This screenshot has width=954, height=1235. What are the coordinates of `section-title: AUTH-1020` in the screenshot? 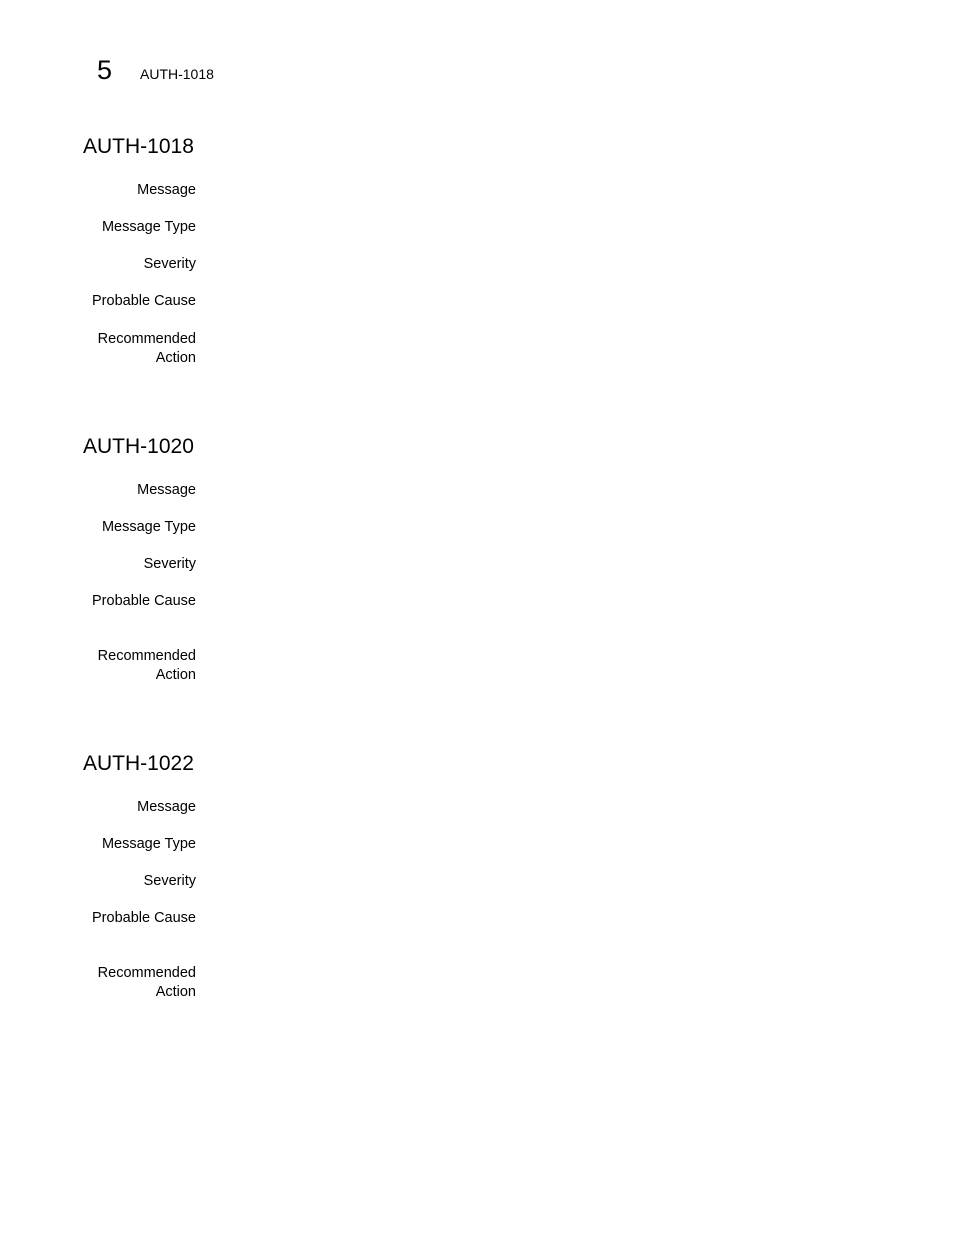 It's located at (138, 446).